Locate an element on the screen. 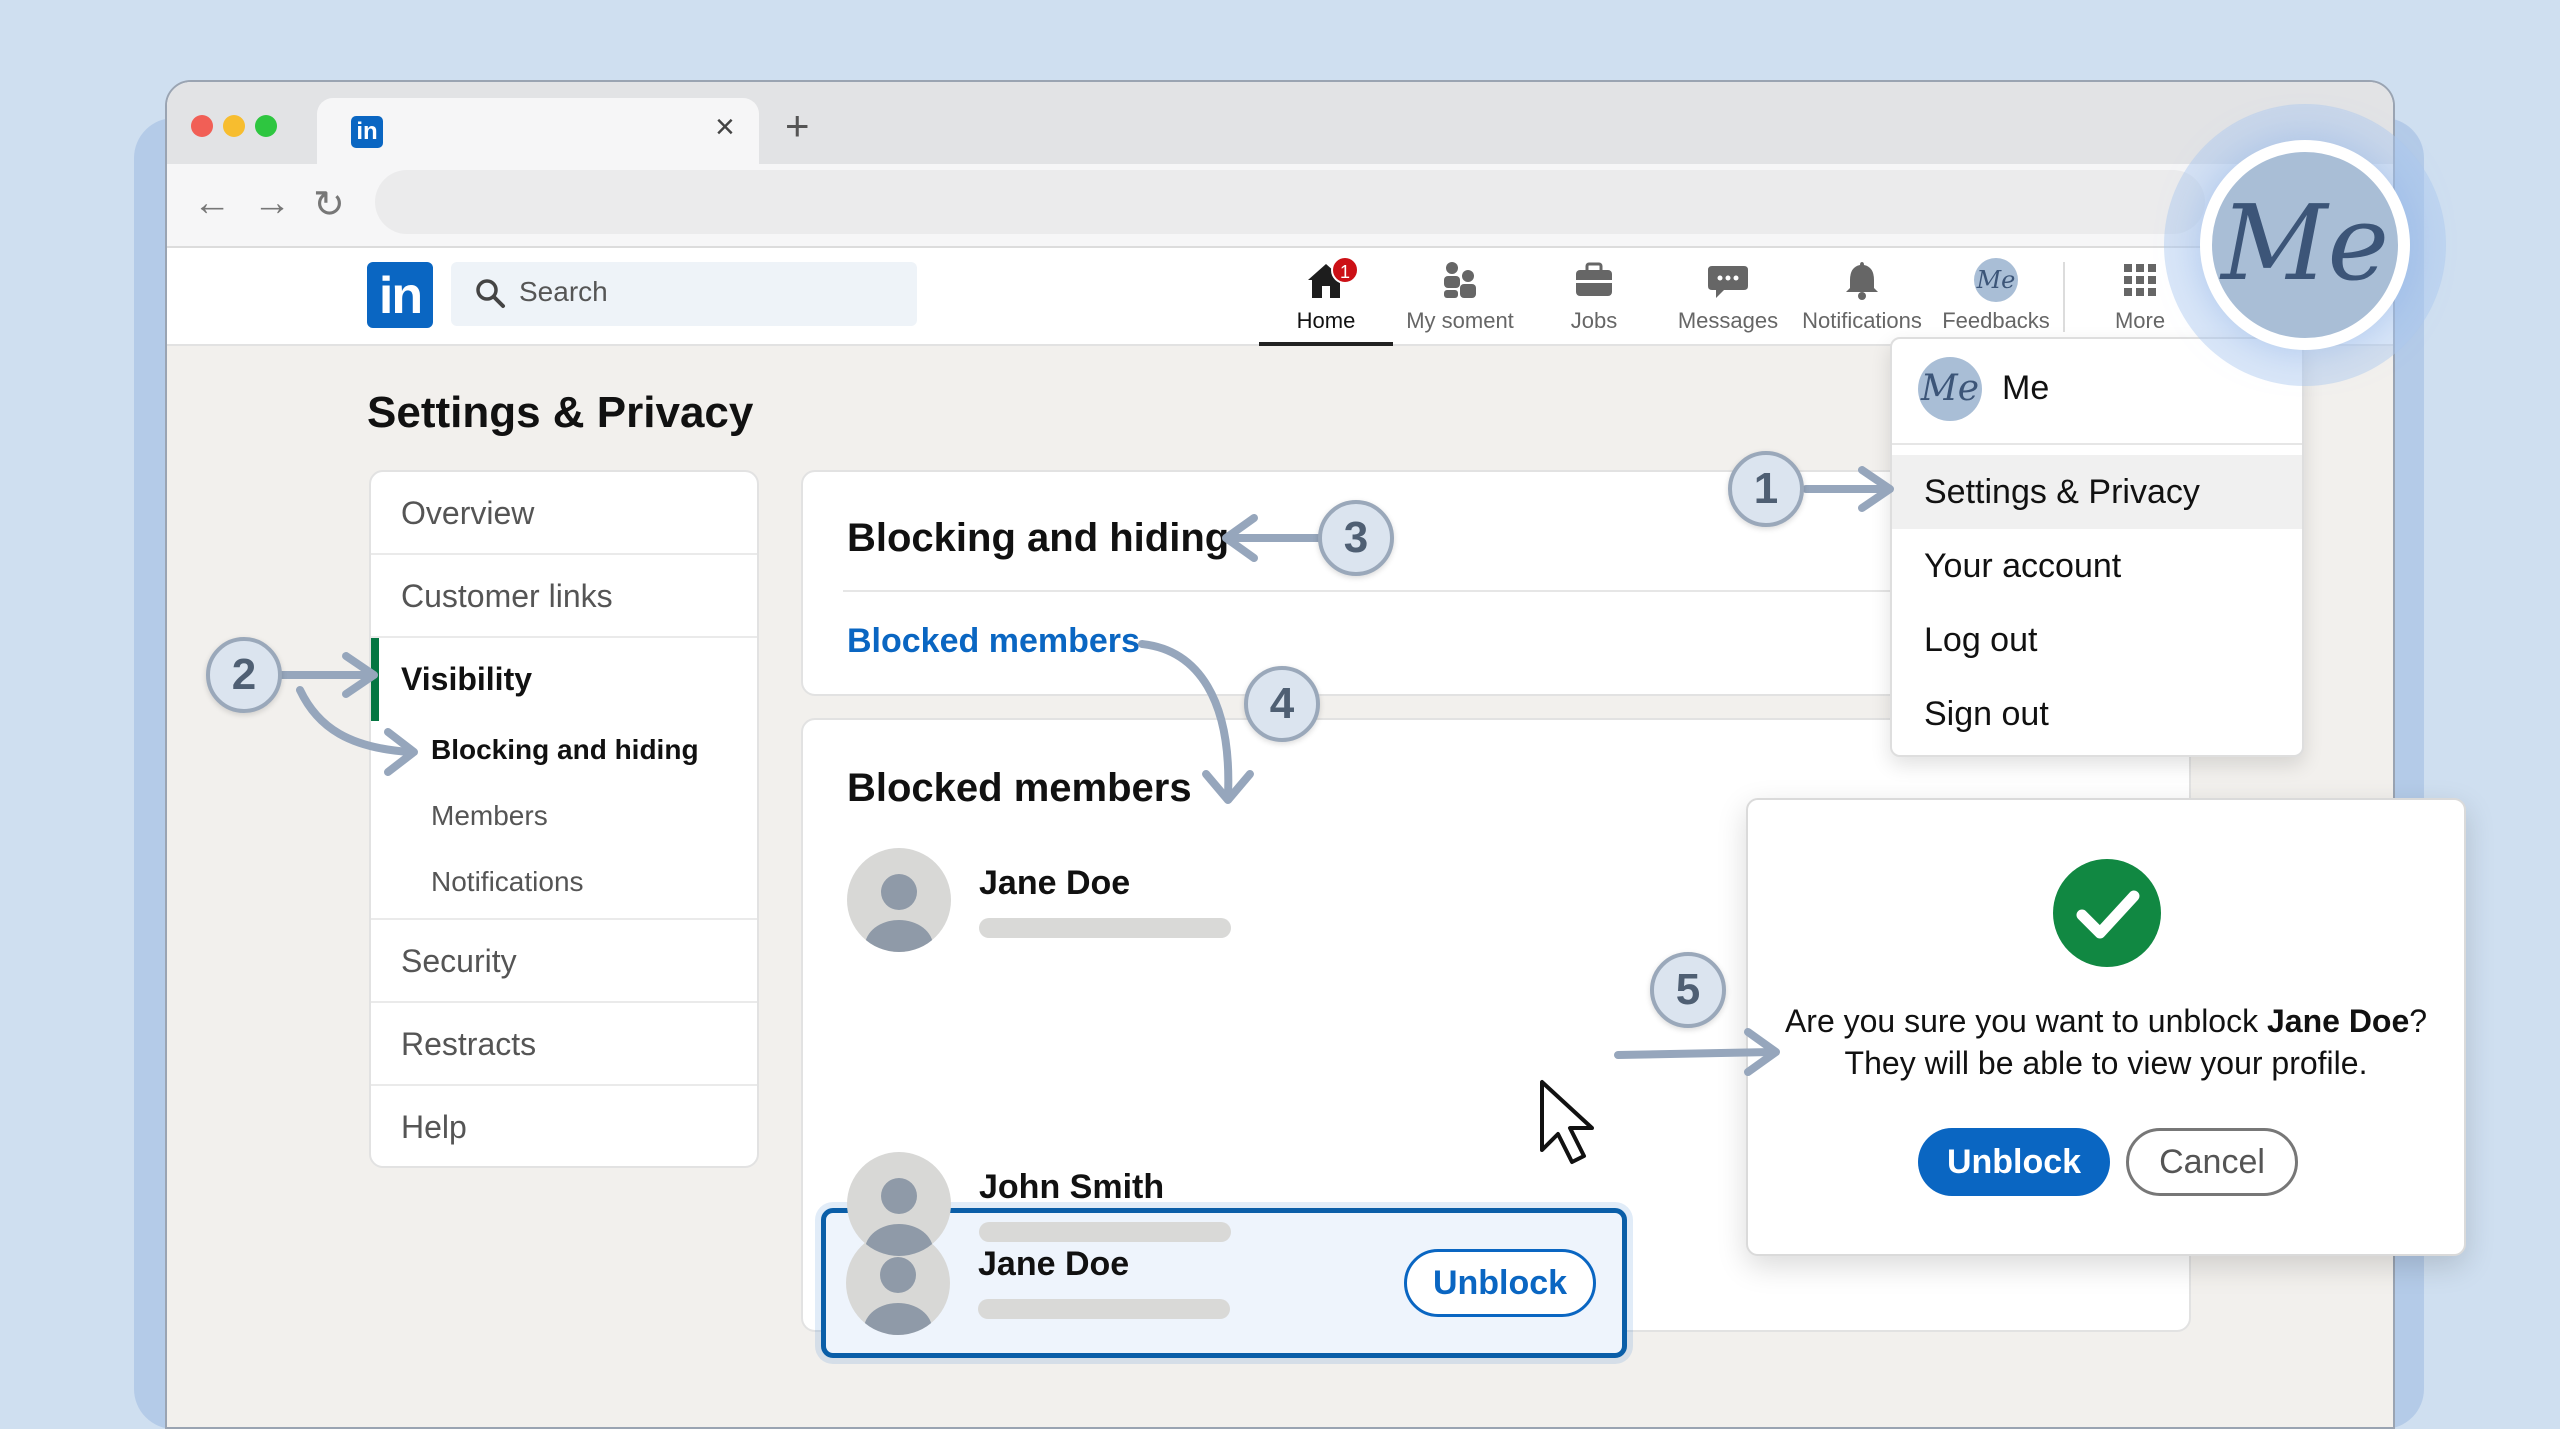 This screenshot has height=1429, width=2560. nav-feedbacks: Me Feedbacks is located at coordinates (1996, 297).